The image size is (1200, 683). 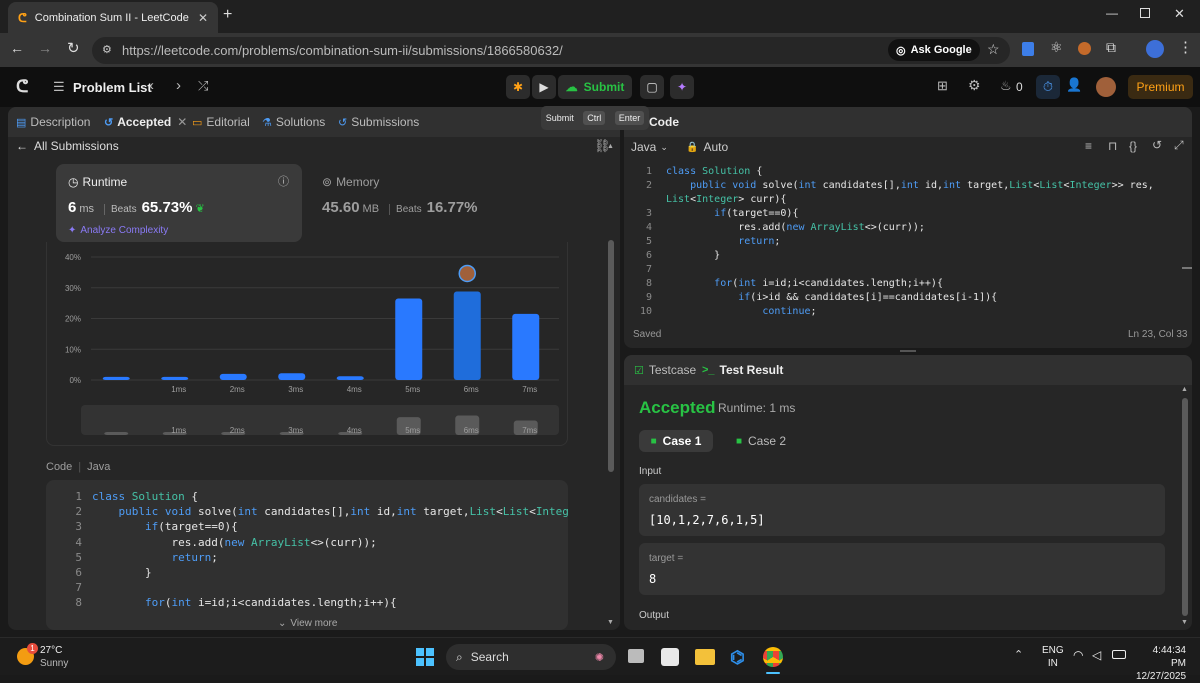 What do you see at coordinates (1157, 145) in the screenshot?
I see `reset-icon: ↺` at bounding box center [1157, 145].